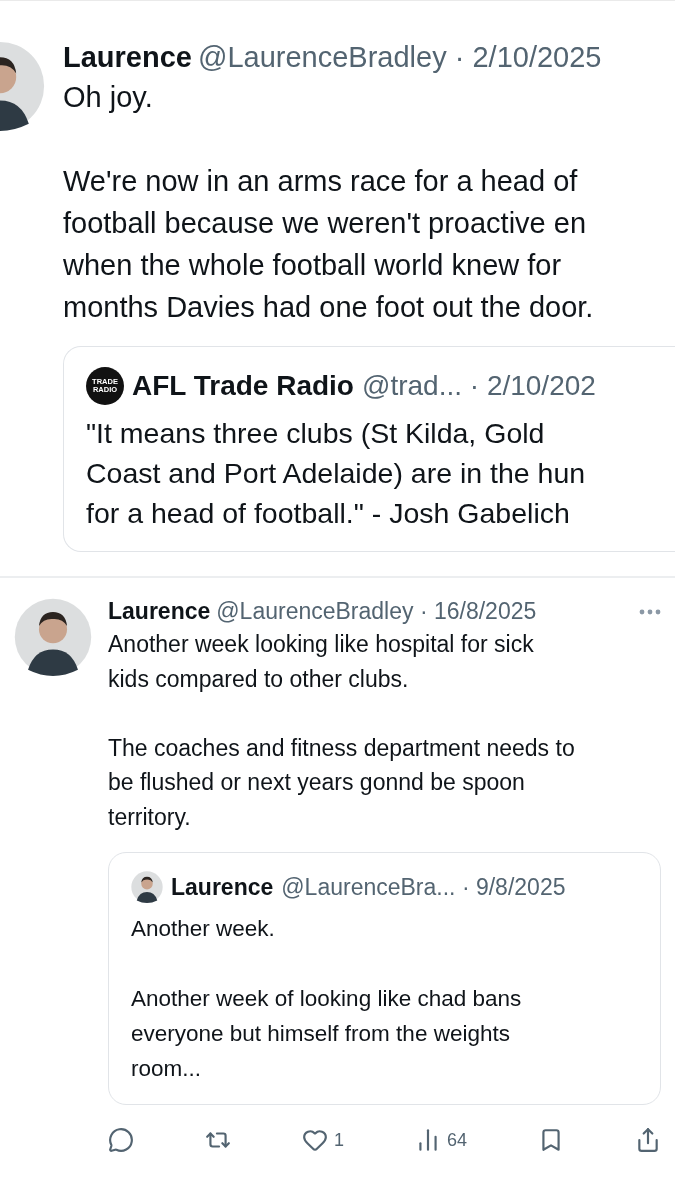 The image size is (675, 1200). I want to click on reply-button, so click(121, 1140).